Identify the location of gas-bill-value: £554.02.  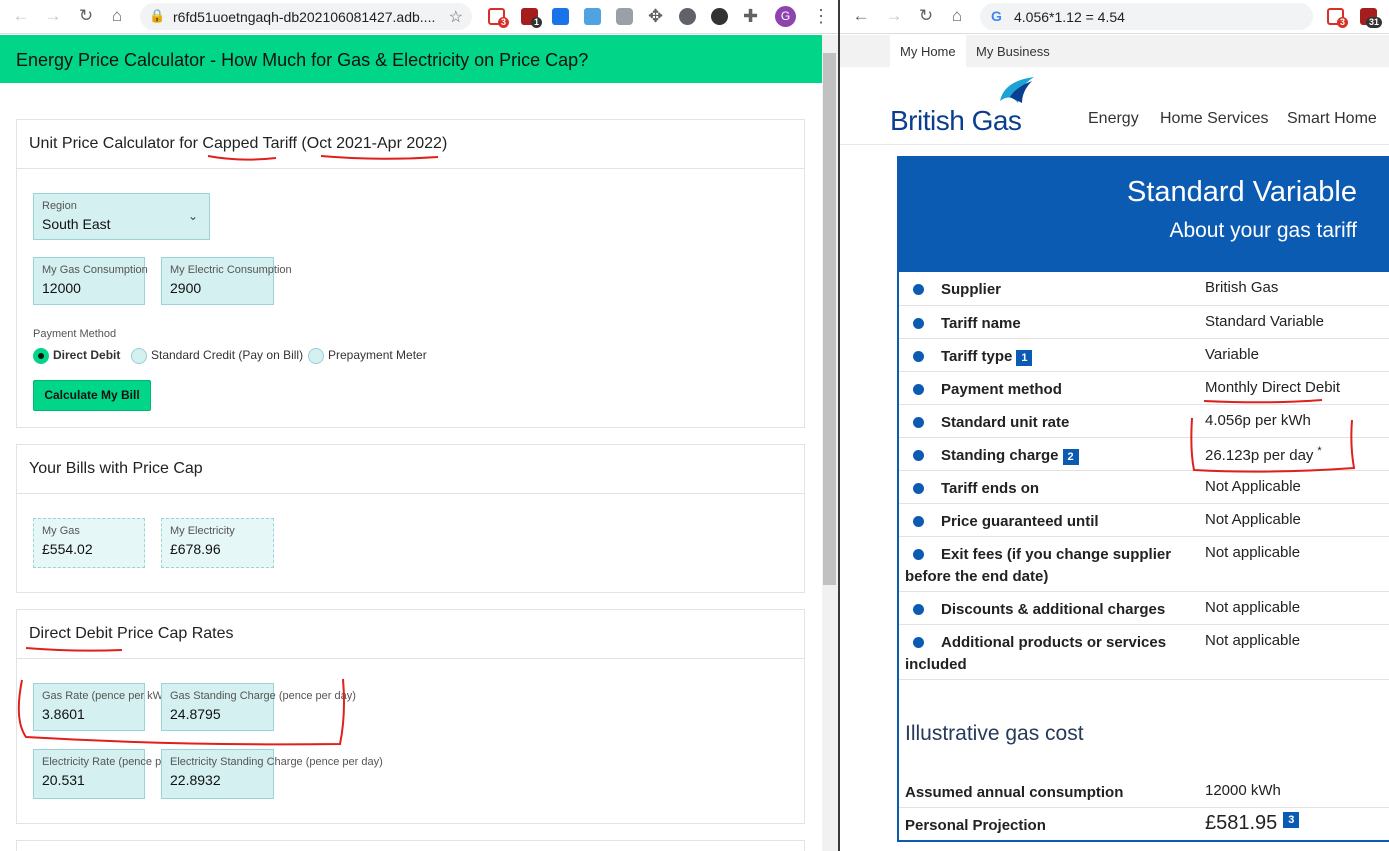
(67, 549).